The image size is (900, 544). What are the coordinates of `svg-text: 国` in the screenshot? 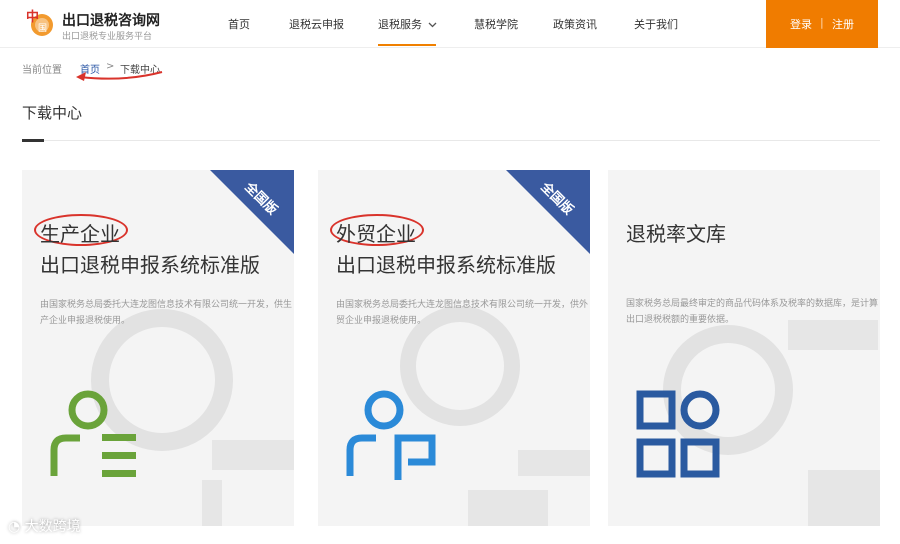 It's located at (42, 28).